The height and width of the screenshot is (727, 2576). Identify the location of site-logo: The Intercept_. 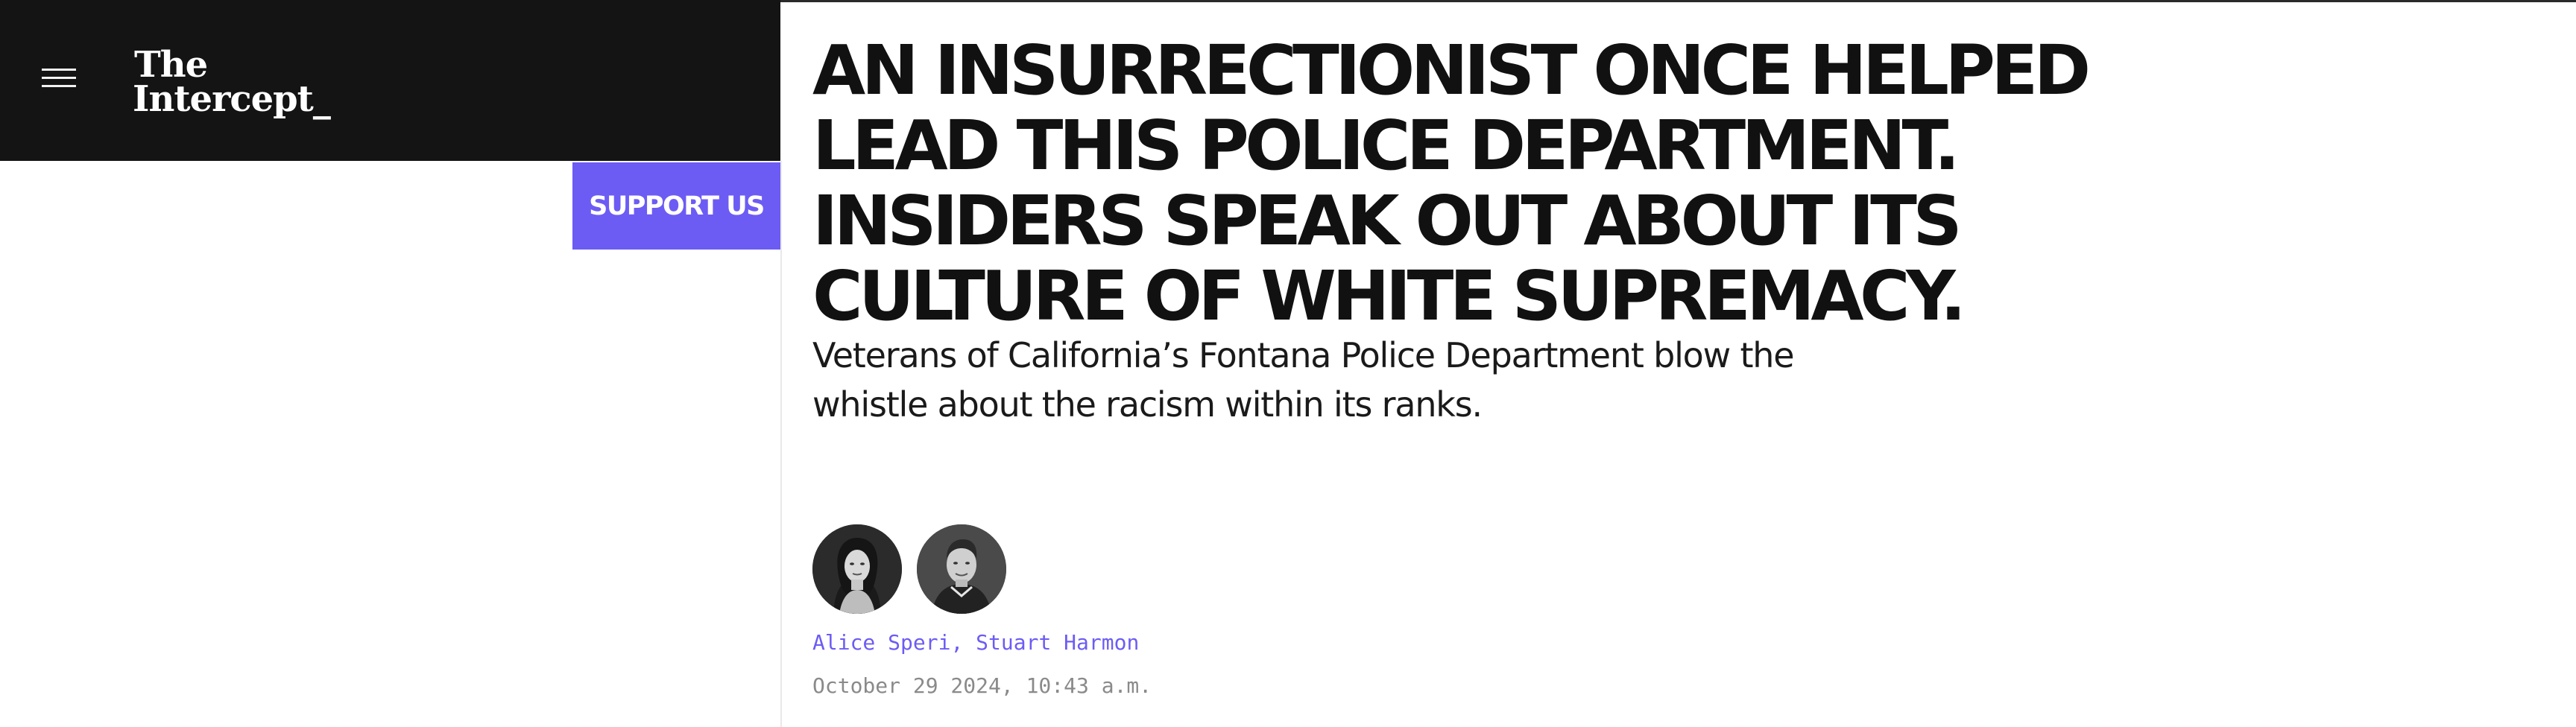
(232, 82).